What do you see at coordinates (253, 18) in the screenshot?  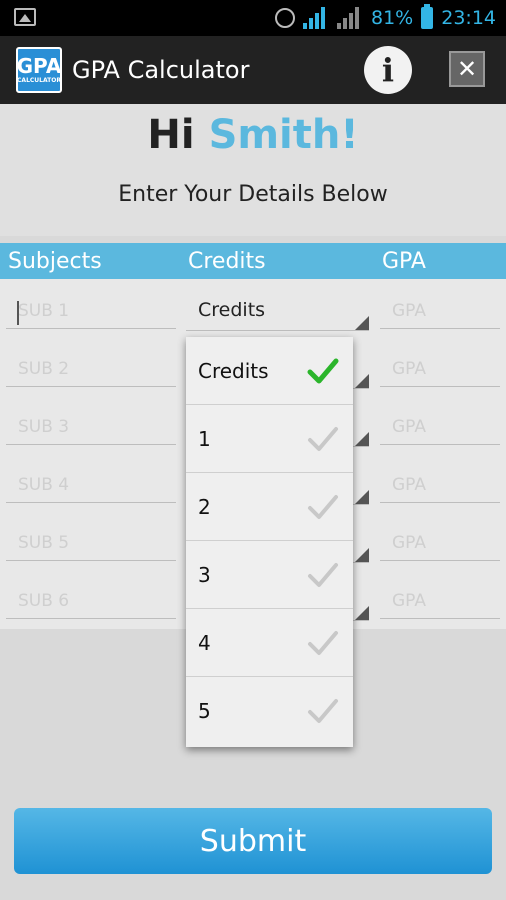 I see `status-bar: 81% 23:14` at bounding box center [253, 18].